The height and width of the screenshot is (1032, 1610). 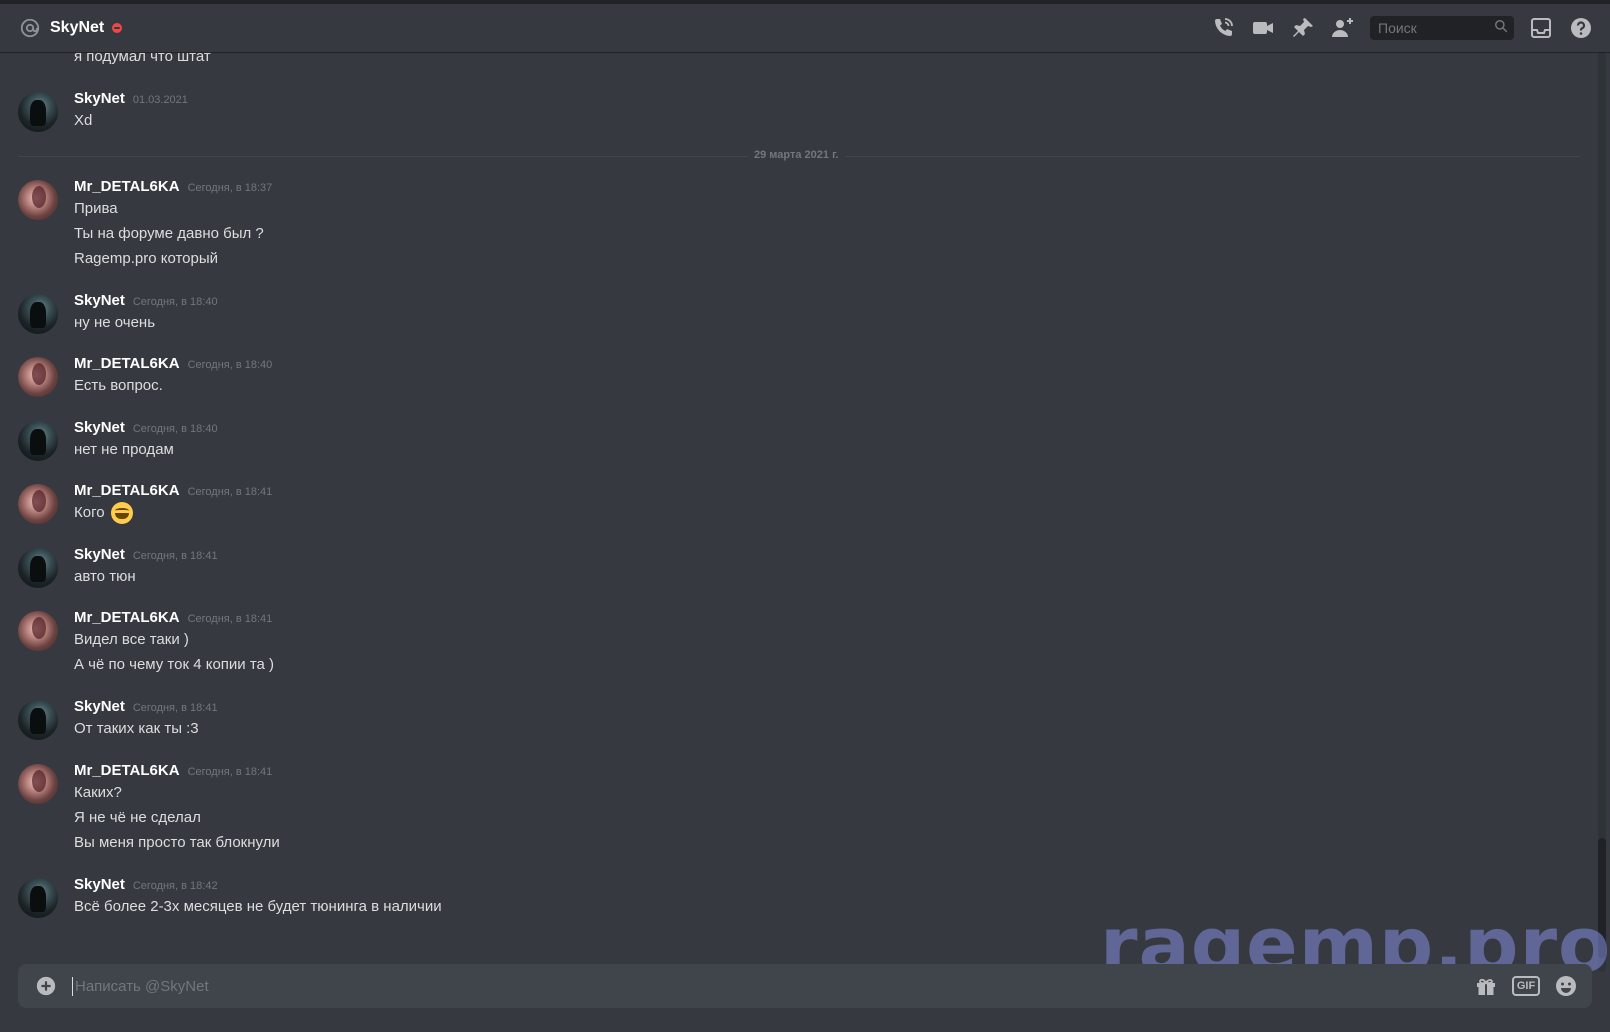 I want to click on video-camera-icon, so click(x=1263, y=28).